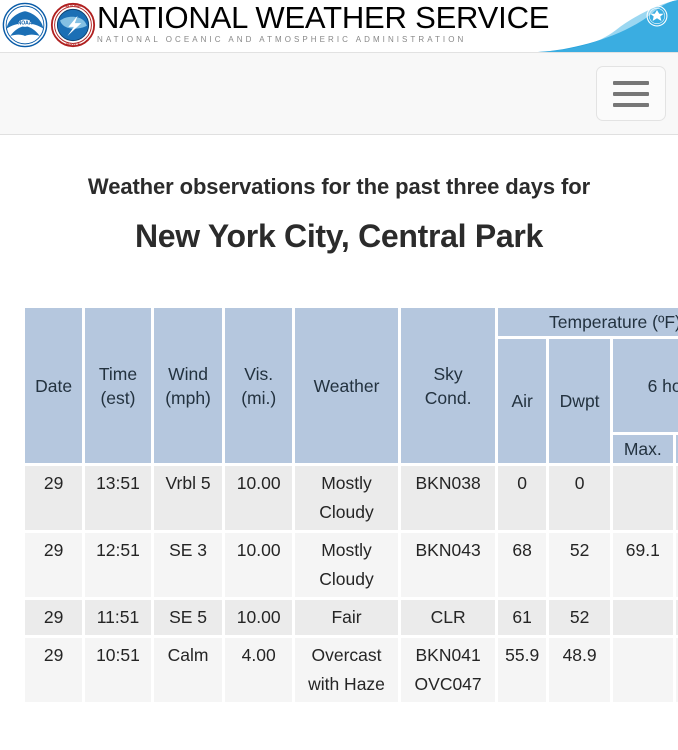 Image resolution: width=678 pixels, height=750 pixels. I want to click on cell-sky-cond: BKN038, so click(448, 498).